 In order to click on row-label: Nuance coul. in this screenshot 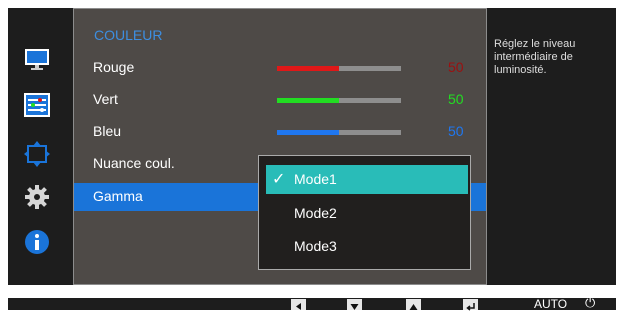, I will do `click(134, 163)`.